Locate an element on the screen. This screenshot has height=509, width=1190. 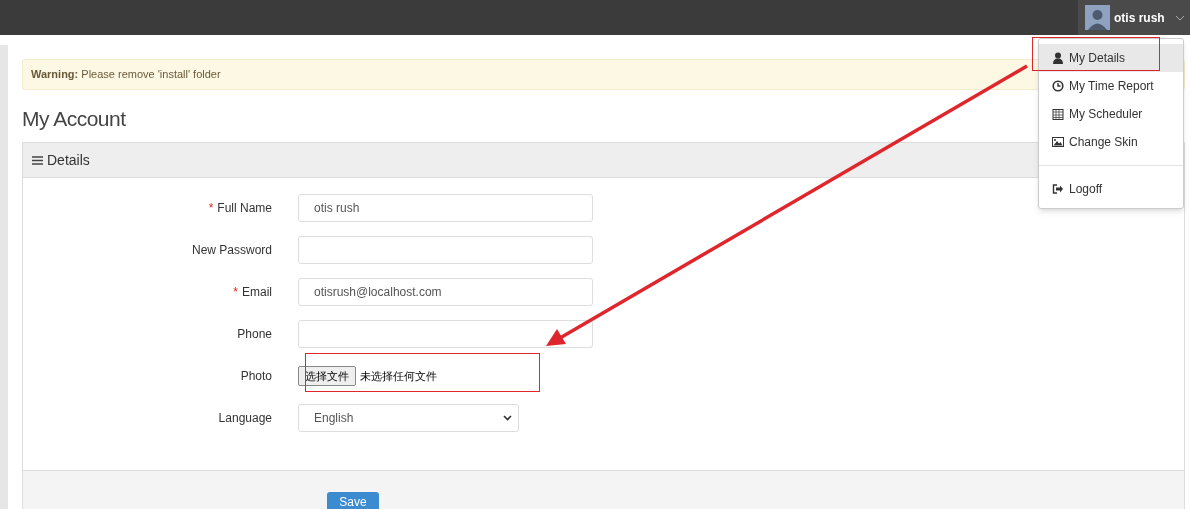
input-field: otis rush is located at coordinates (445, 208).